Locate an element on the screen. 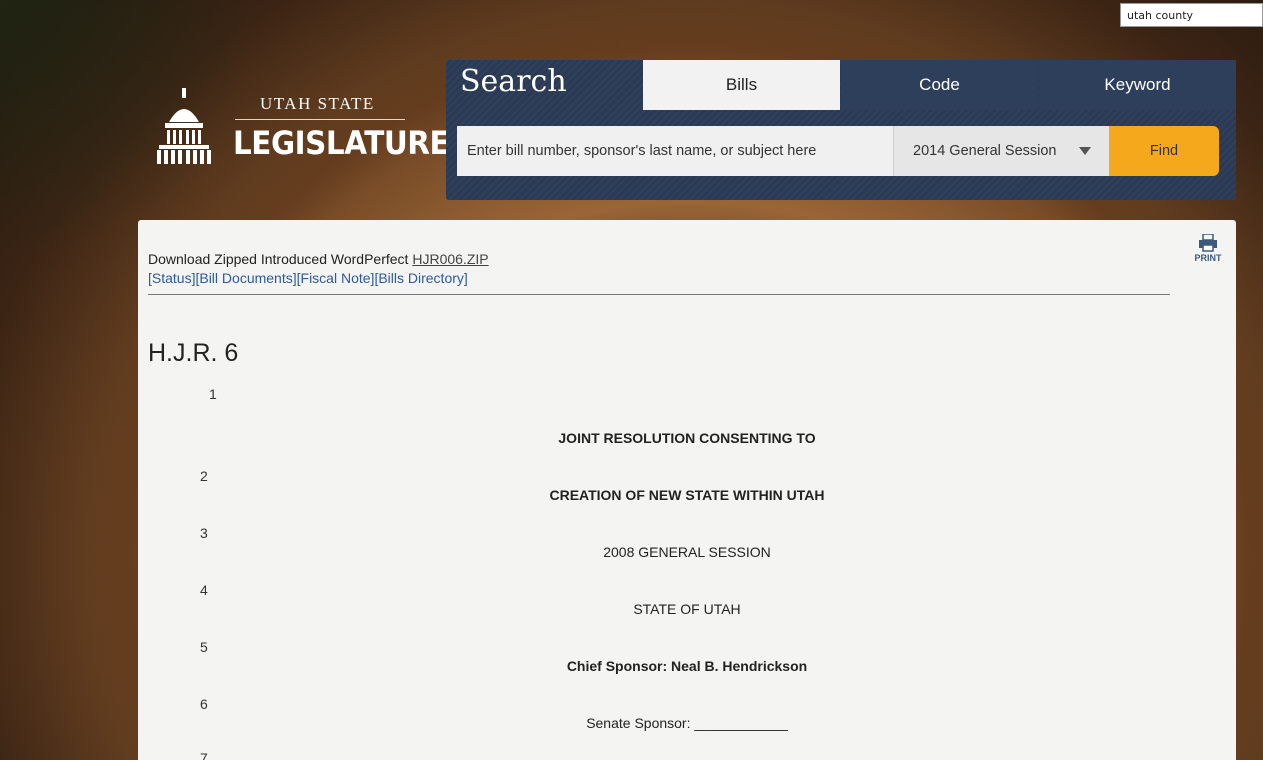  bill-text-line: STATE OF UTAH is located at coordinates (687, 609).